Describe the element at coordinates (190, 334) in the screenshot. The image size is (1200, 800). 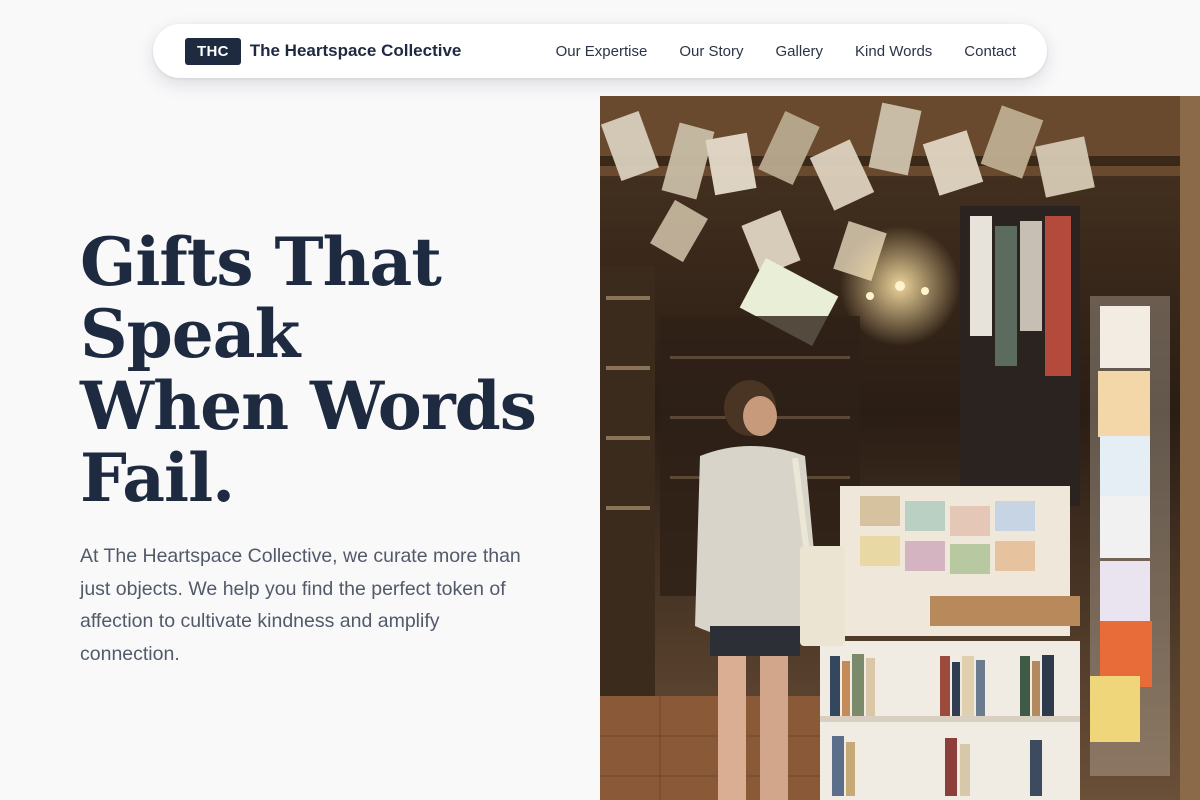
I see `hero-title-line: Speak` at that location.